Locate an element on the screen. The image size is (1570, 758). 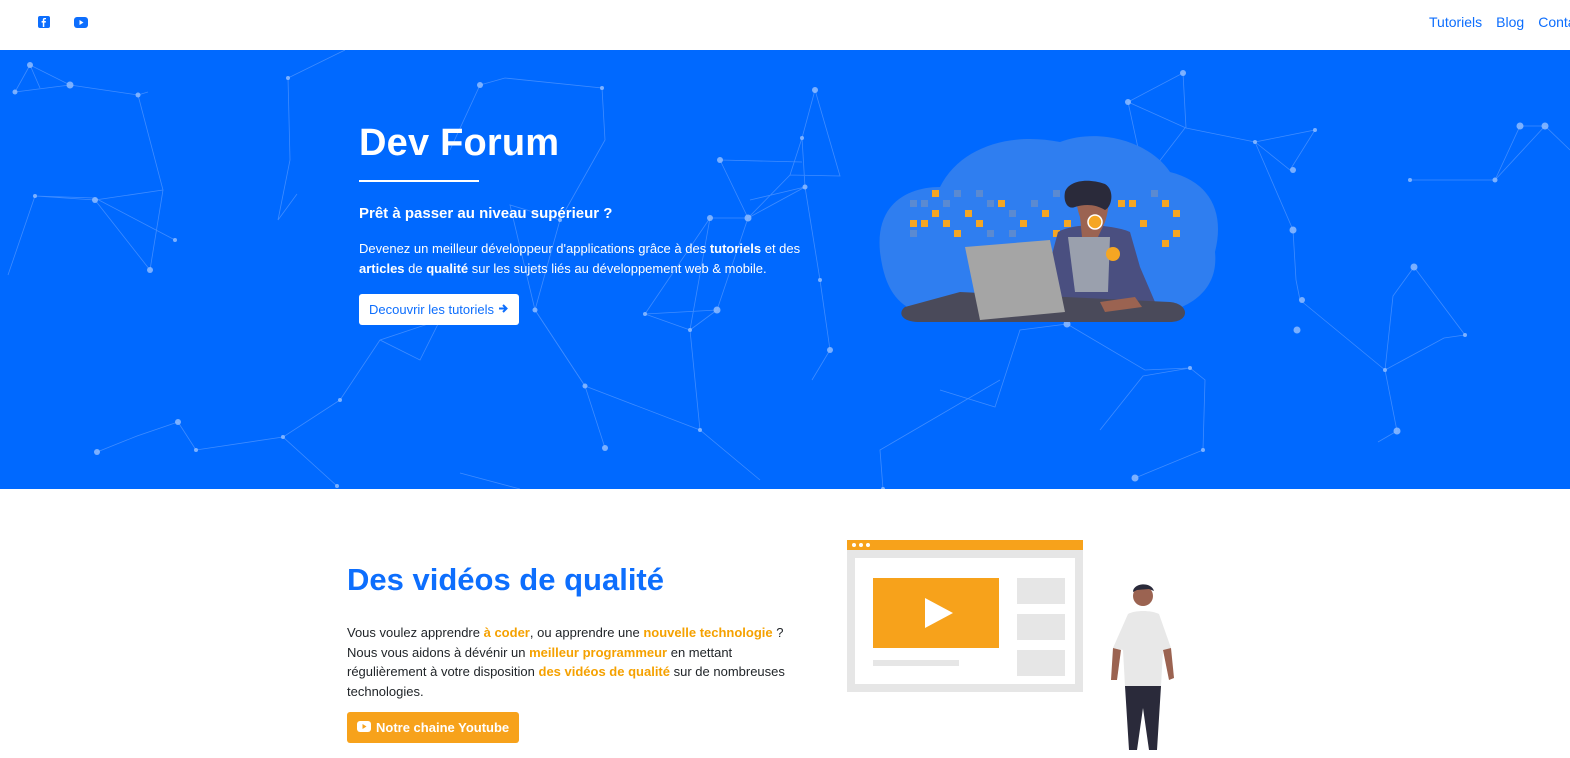
youtube-channel-label: Notre chaine Youtube is located at coordinates (443, 727).